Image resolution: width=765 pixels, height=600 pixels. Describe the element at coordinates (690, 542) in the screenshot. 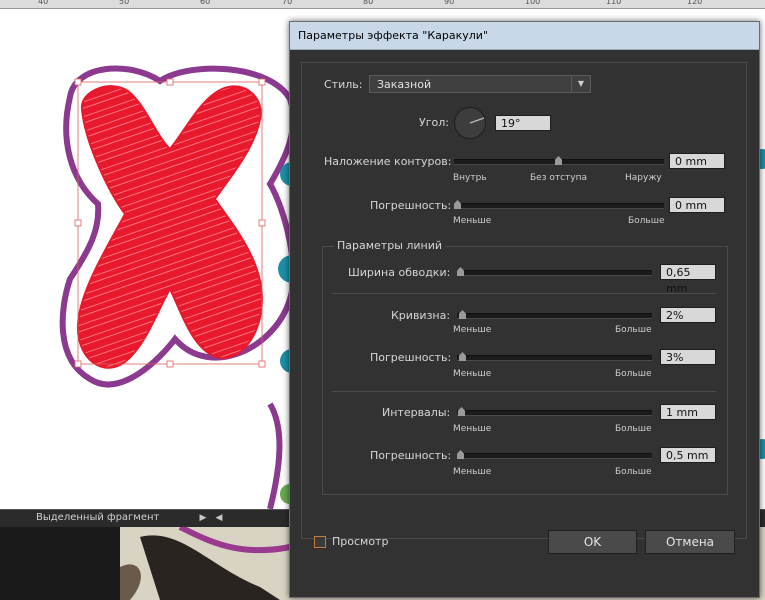

I see `cancel-button: Отмена` at that location.